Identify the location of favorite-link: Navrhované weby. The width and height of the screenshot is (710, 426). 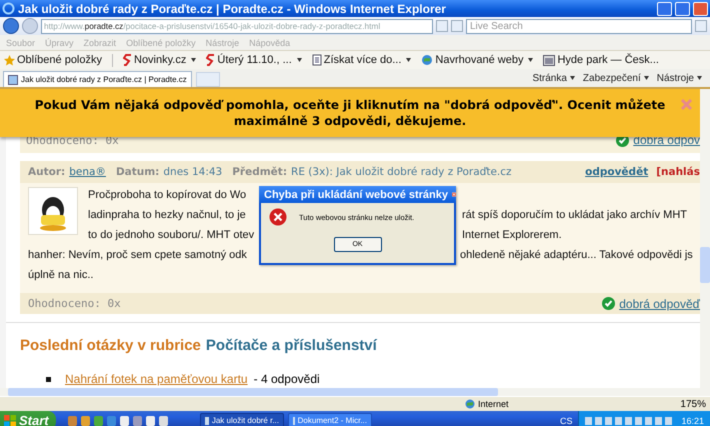
(477, 60).